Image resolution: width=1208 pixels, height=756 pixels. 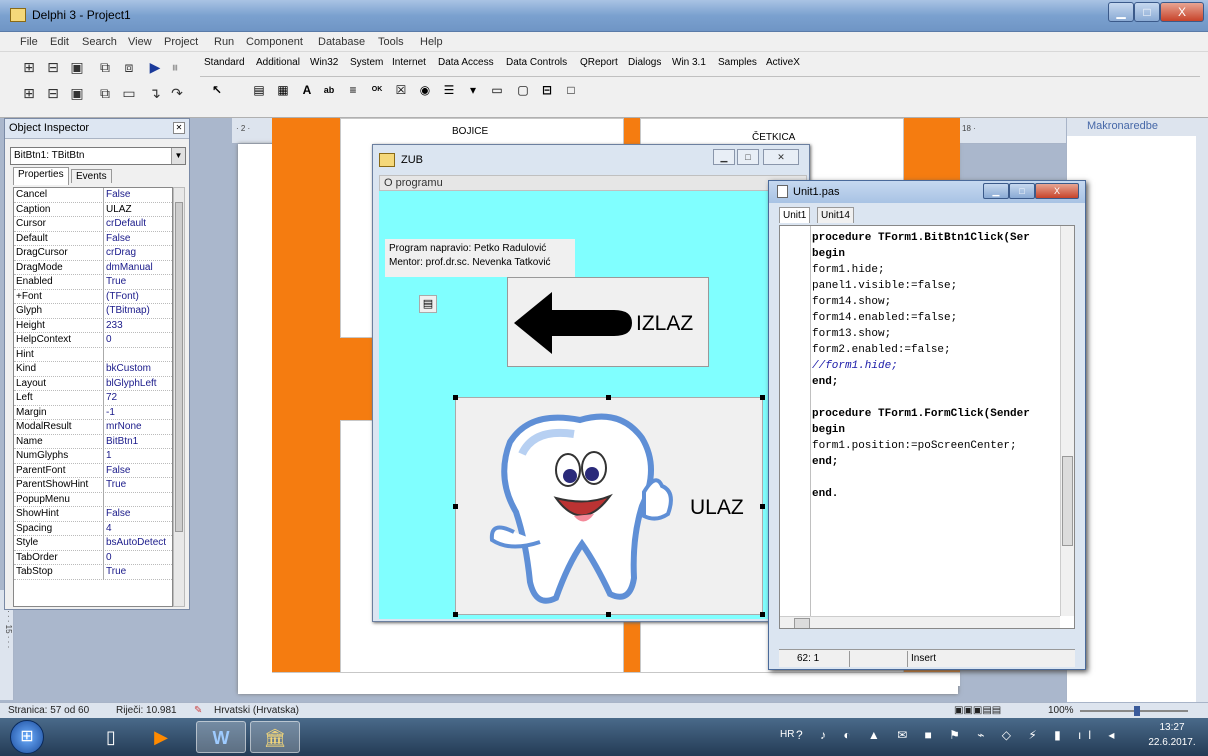 What do you see at coordinates (413, 183) in the screenshot?
I see `menu-o-programu: O programu` at bounding box center [413, 183].